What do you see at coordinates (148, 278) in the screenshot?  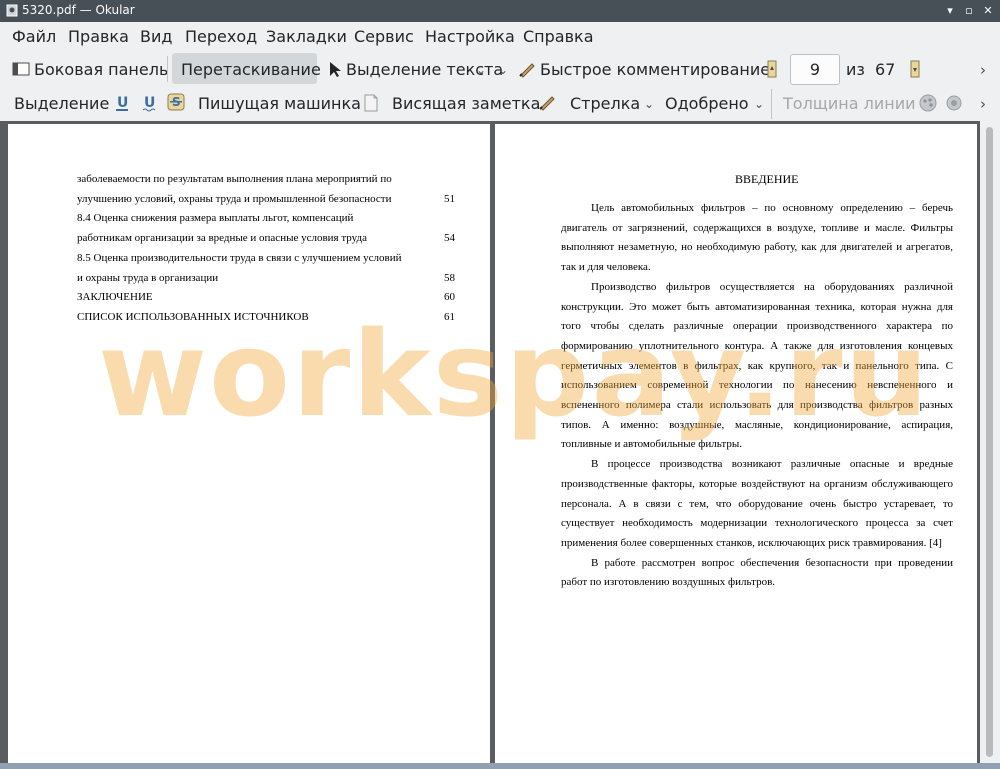 I see `toc-line: и охраны труда в организации` at bounding box center [148, 278].